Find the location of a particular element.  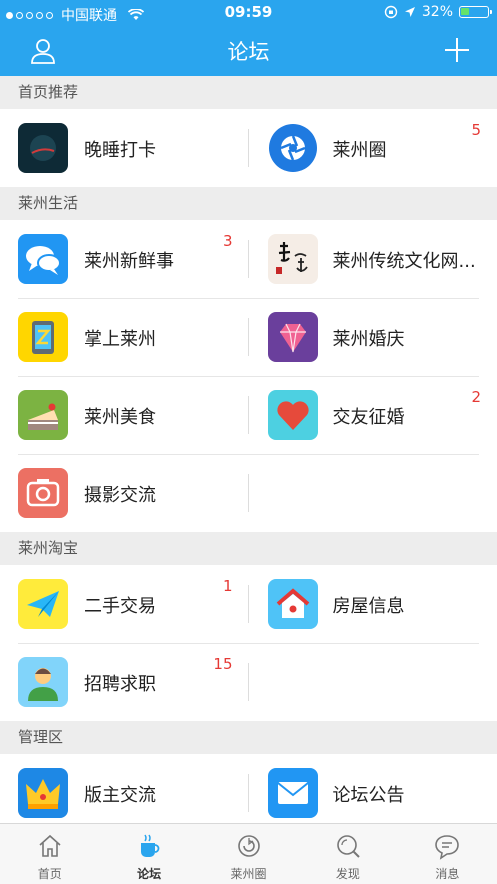

forum-board-item: 莱州圈 5 is located at coordinates (373, 148).